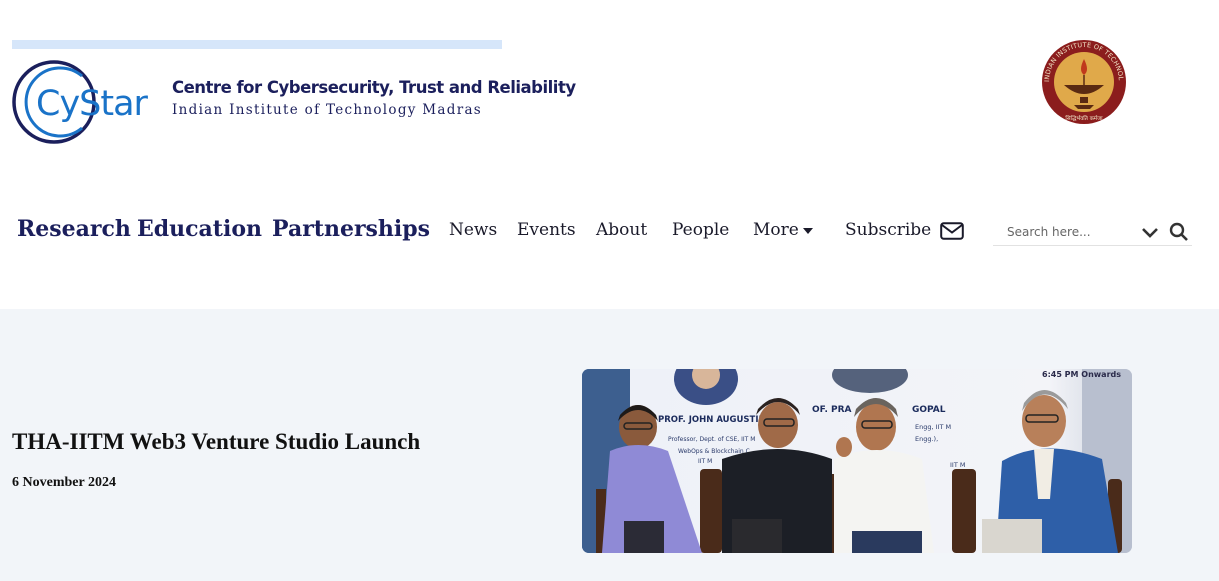  Describe the element at coordinates (700, 230) in the screenshot. I see `nav-people: People` at that location.